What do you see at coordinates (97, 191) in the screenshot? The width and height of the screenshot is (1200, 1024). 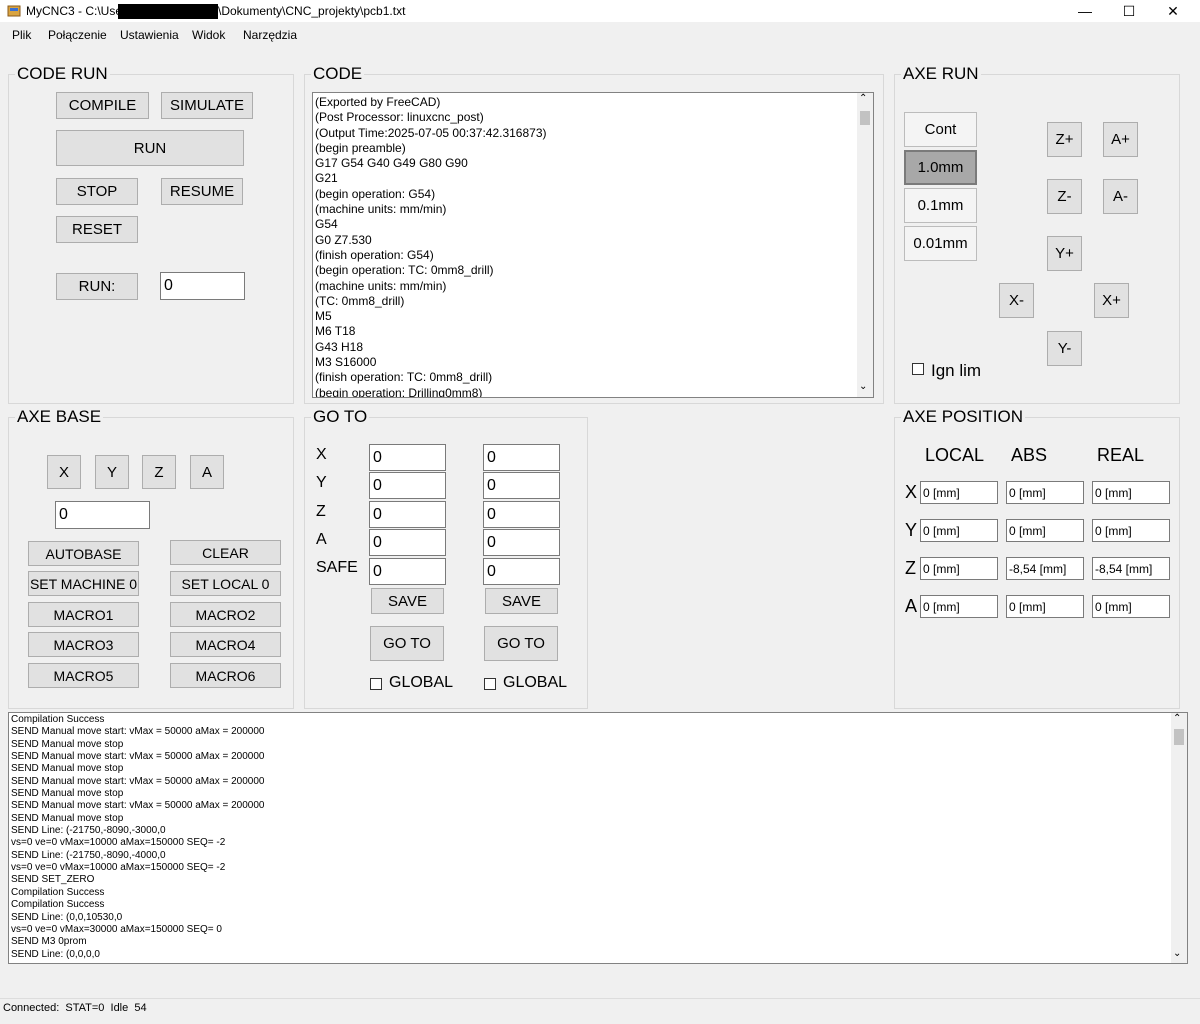 I see `stop-button: STOP` at bounding box center [97, 191].